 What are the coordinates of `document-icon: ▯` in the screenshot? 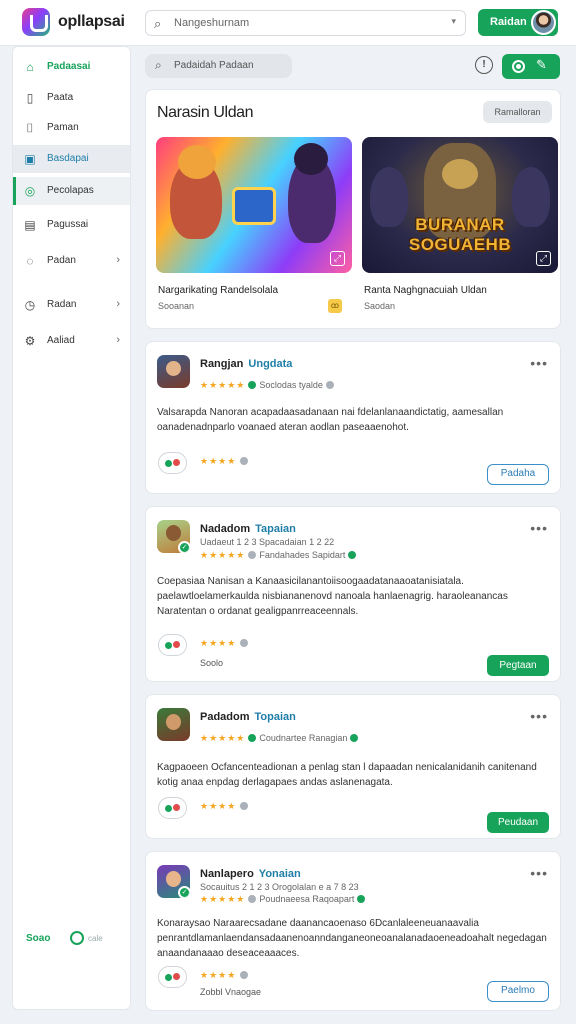 It's located at (30, 98).